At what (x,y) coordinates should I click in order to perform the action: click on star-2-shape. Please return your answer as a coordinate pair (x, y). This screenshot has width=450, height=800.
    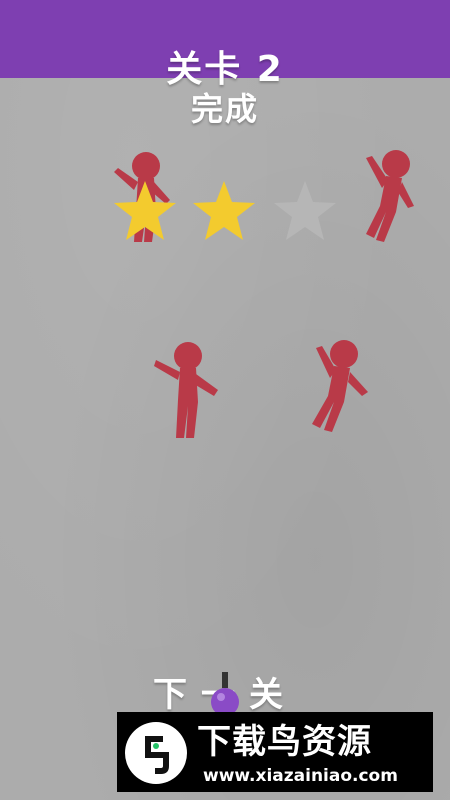
    Looking at the image, I should click on (224, 210).